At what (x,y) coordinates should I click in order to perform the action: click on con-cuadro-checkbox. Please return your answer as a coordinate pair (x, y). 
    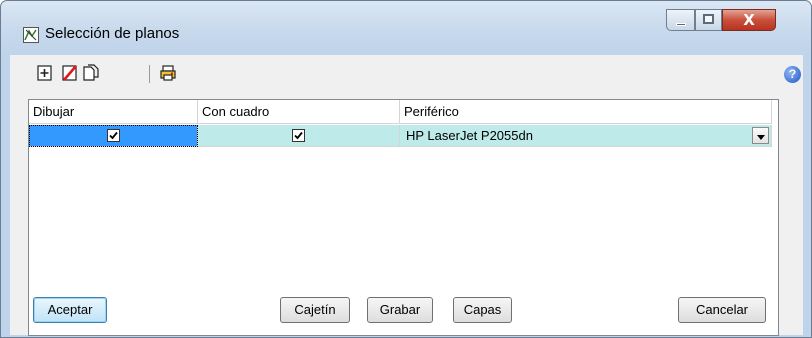
    Looking at the image, I should click on (298, 135).